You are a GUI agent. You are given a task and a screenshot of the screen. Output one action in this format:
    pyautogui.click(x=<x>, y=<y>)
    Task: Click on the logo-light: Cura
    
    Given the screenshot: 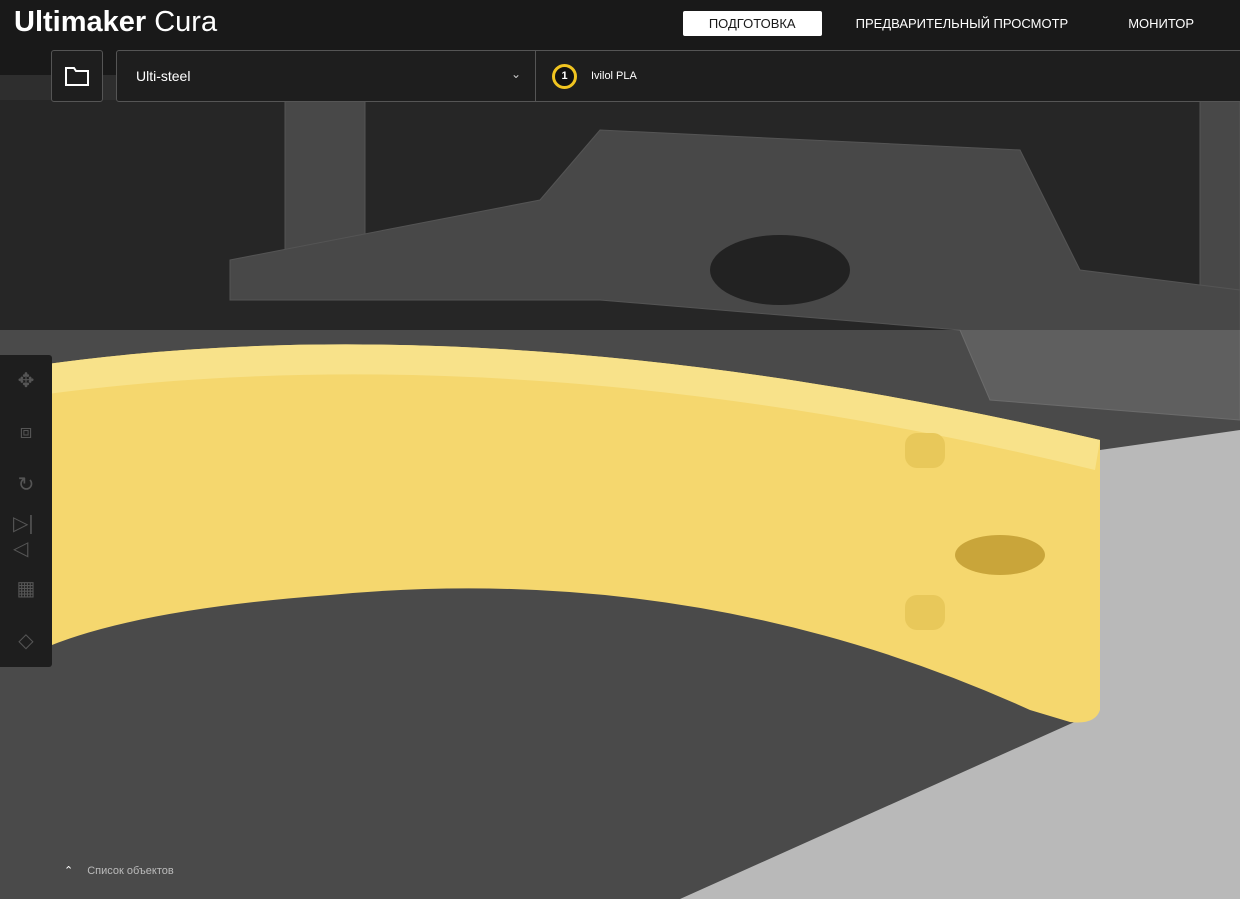 What is the action you would take?
    pyautogui.click(x=186, y=22)
    